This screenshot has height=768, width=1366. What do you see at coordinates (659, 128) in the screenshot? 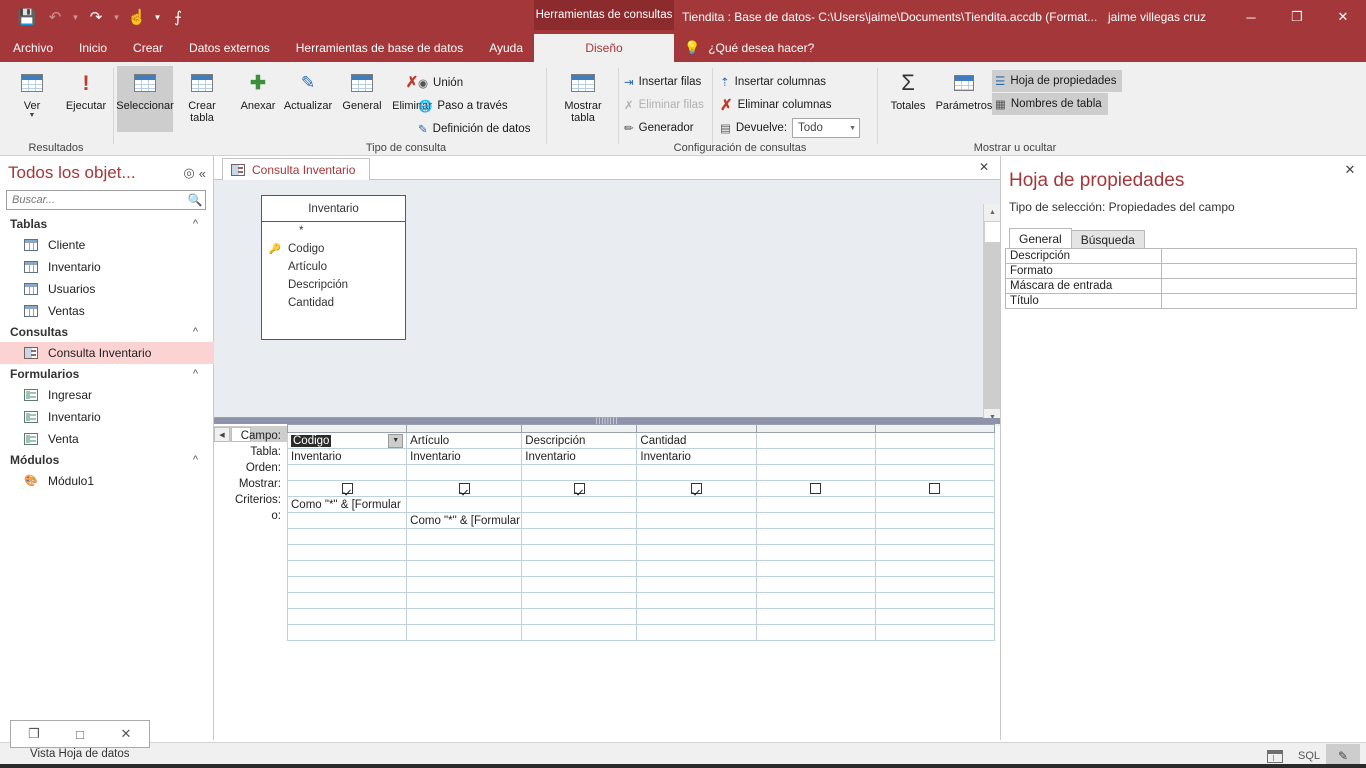
I see `builder-button: ✏ Generador` at bounding box center [659, 128].